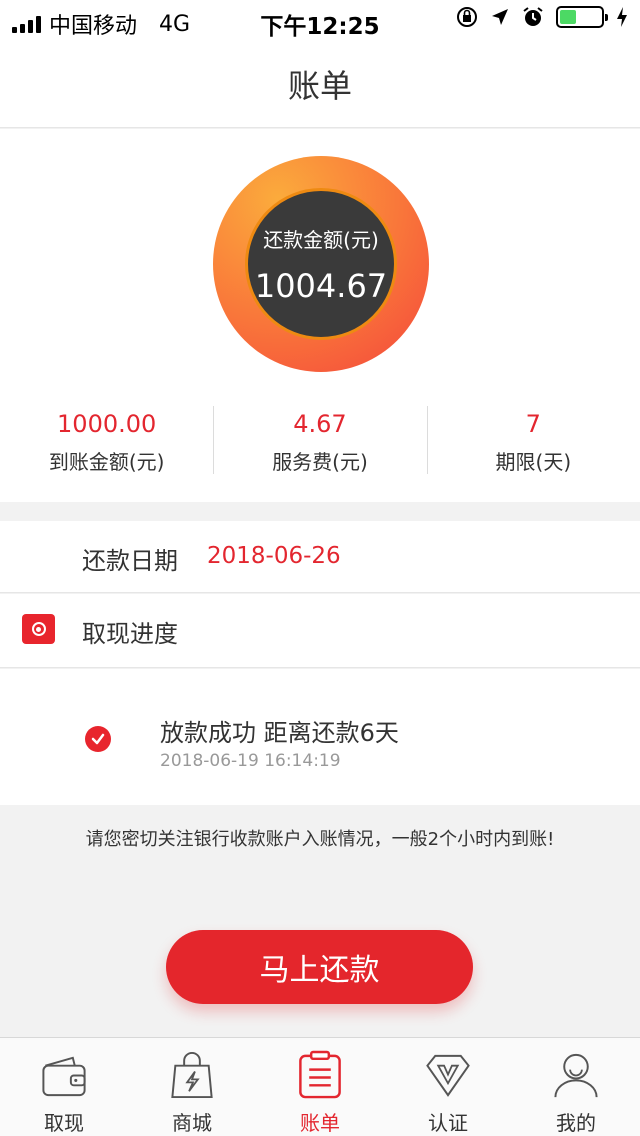  I want to click on location-icon, so click(500, 17).